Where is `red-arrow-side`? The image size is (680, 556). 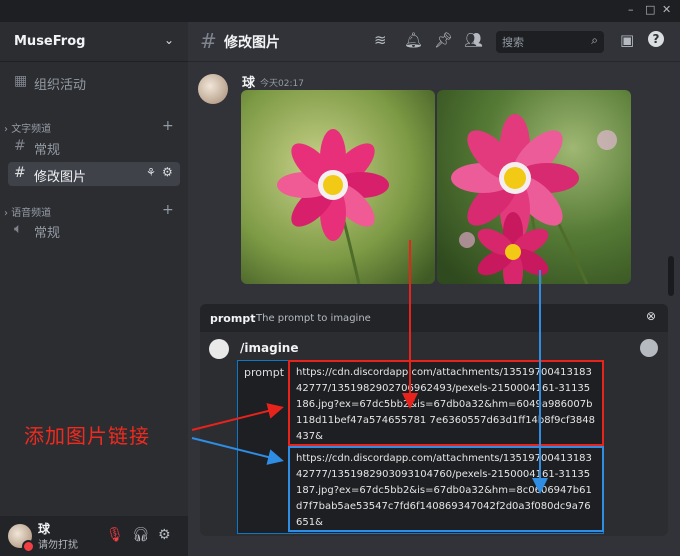 red-arrow-side is located at coordinates (237, 417).